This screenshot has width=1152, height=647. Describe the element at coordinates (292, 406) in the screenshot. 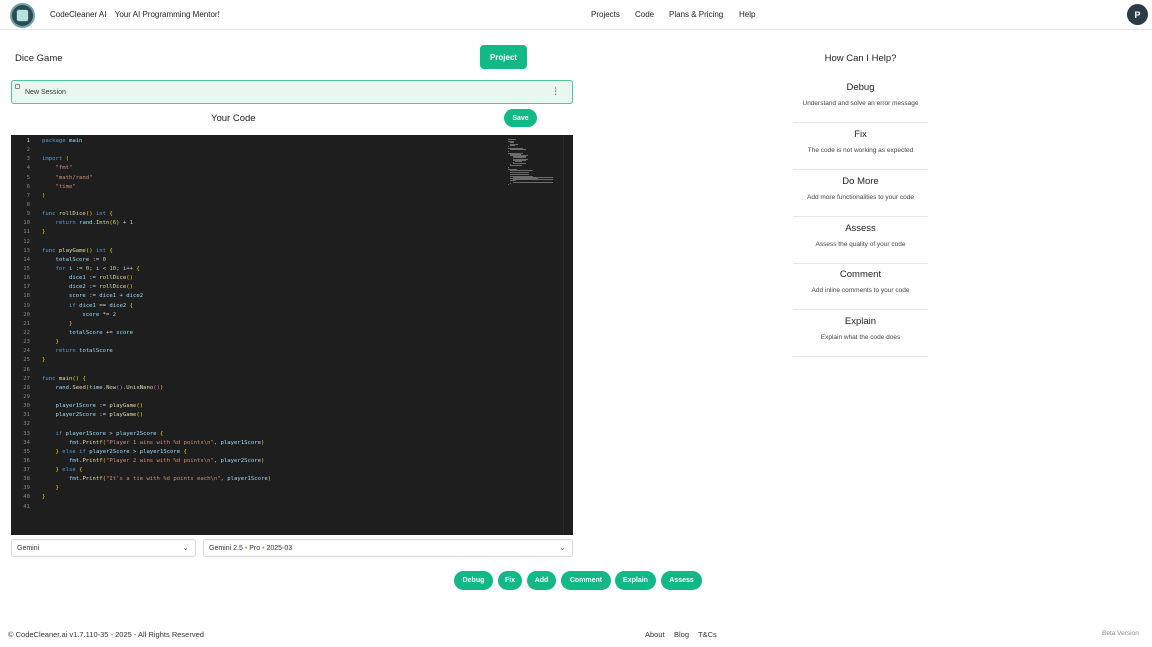

I see `code-line: 30 player1Score := playGame()` at that location.